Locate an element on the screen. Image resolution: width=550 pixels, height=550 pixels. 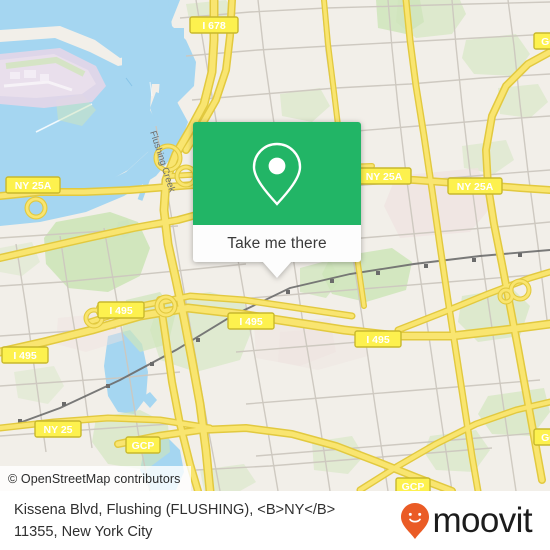
route-shield: NY 25 is located at coordinates (58, 429).